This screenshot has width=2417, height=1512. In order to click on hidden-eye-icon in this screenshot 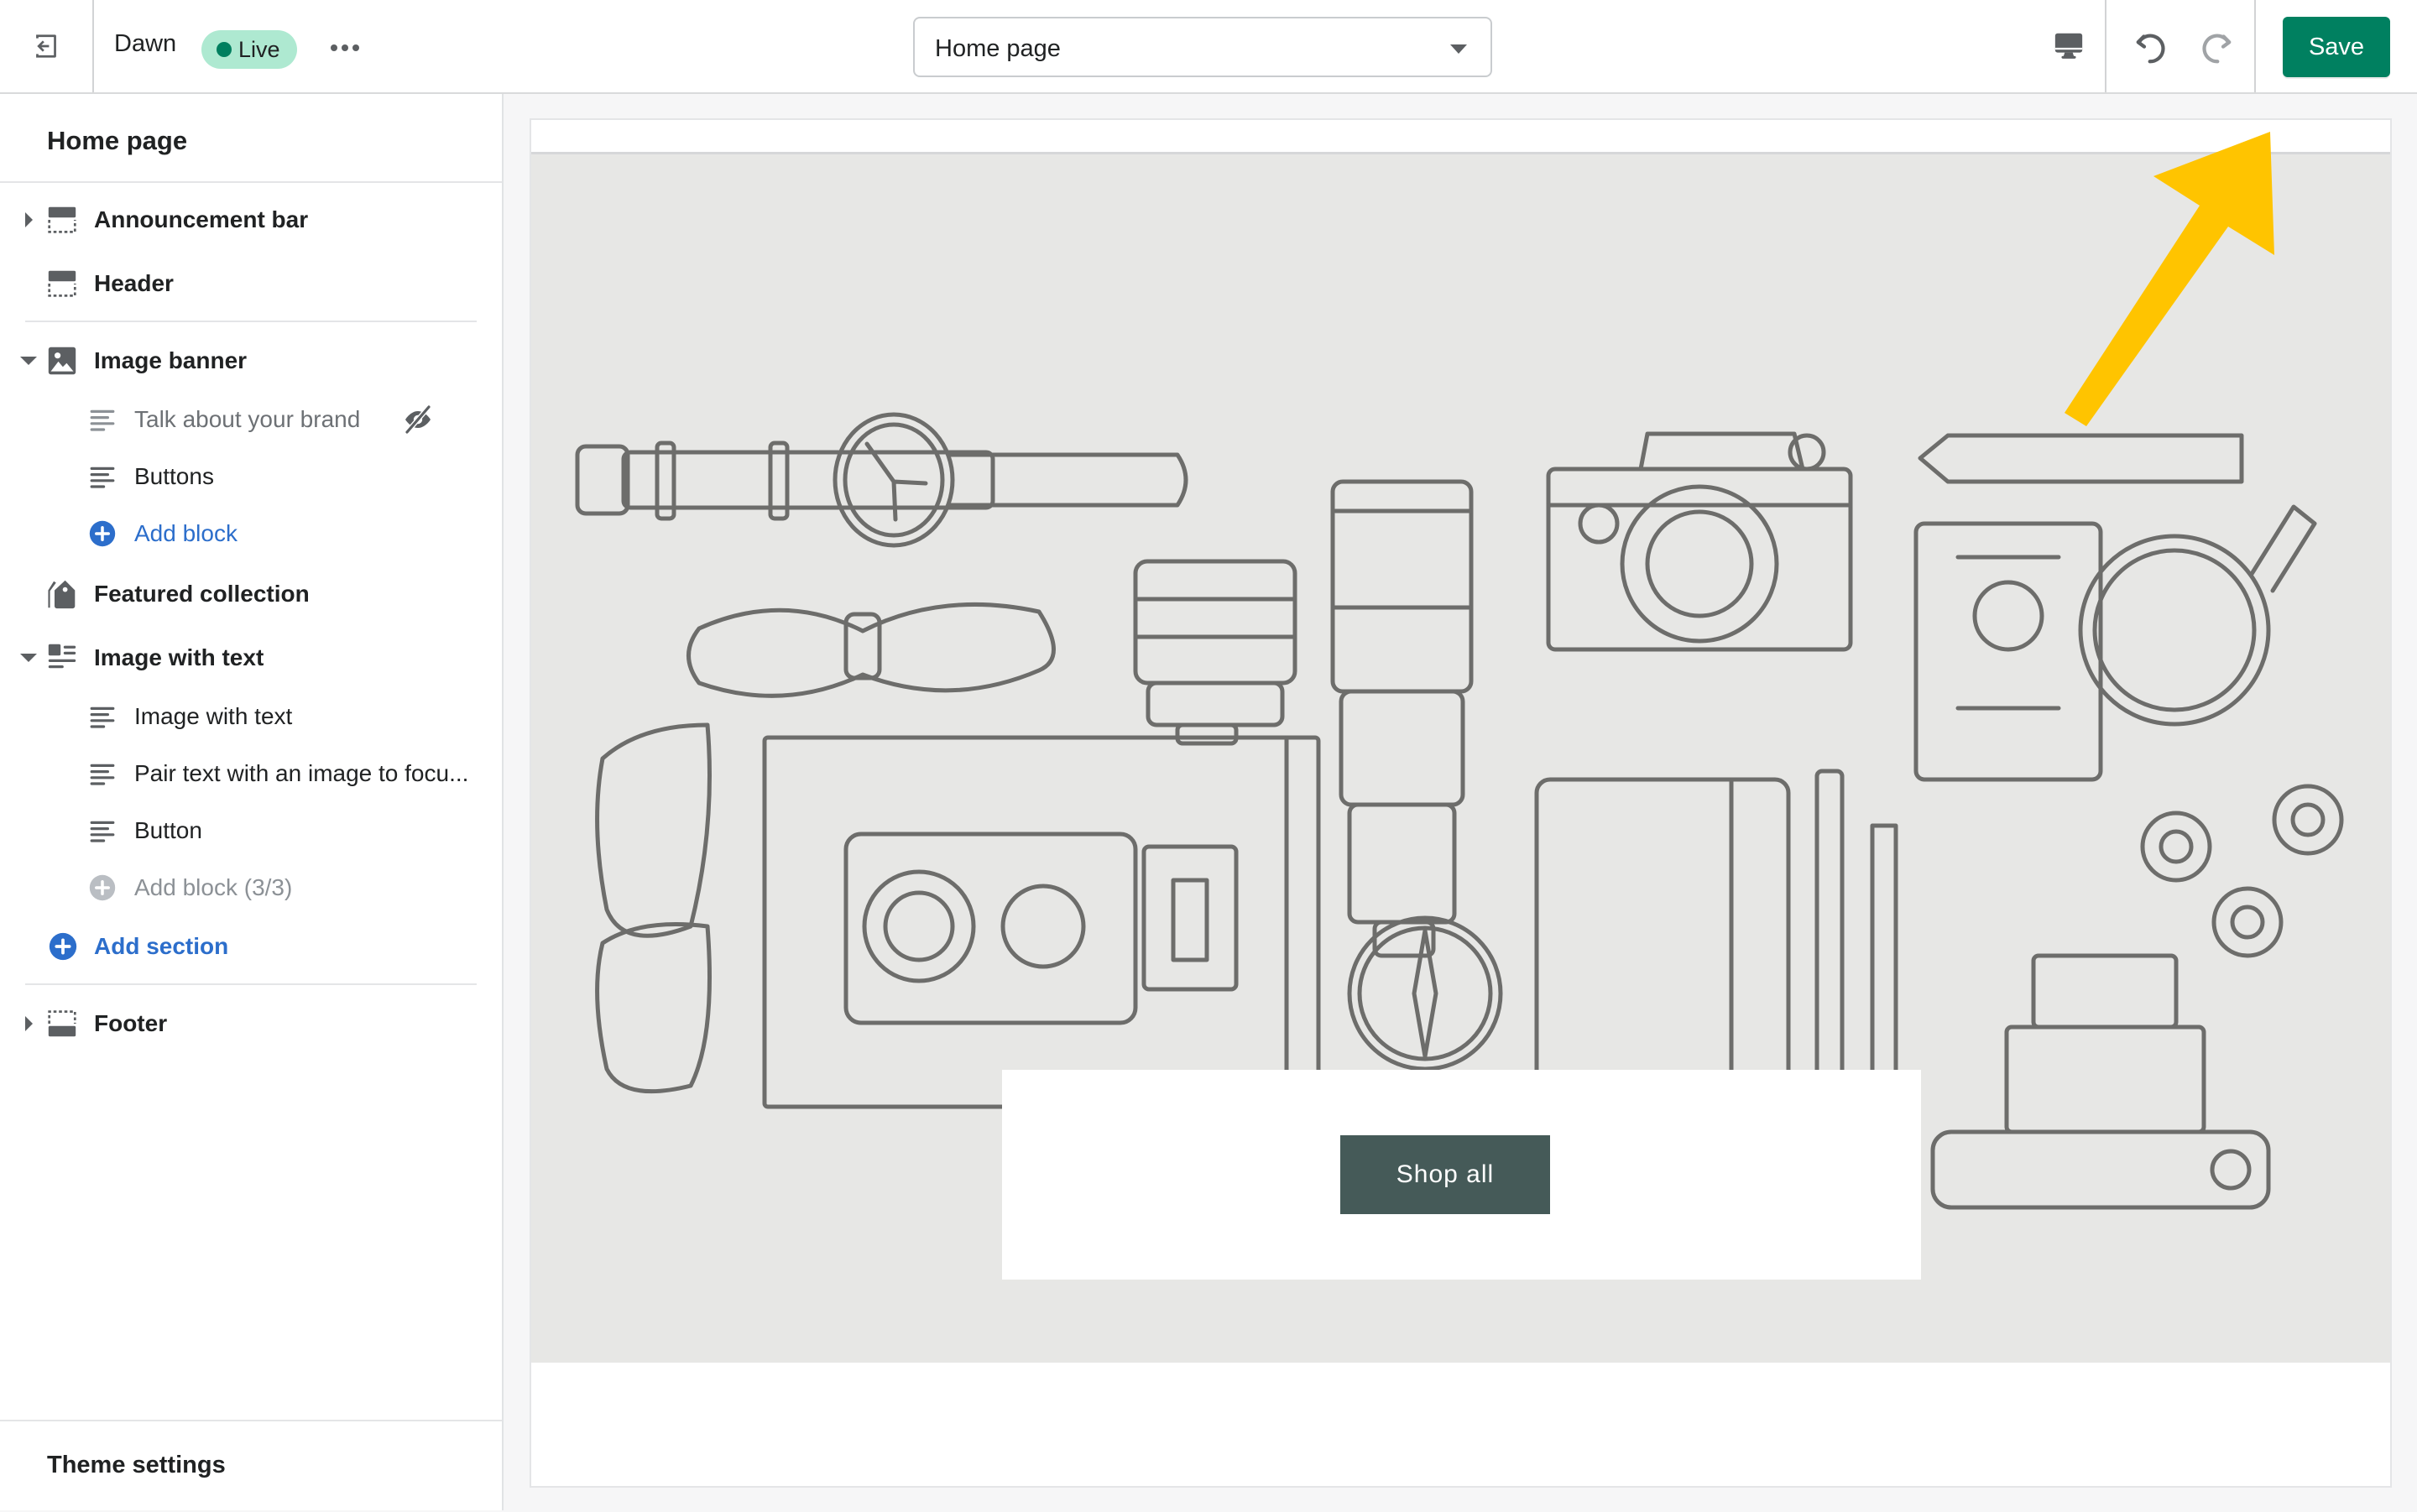, I will do `click(418, 420)`.